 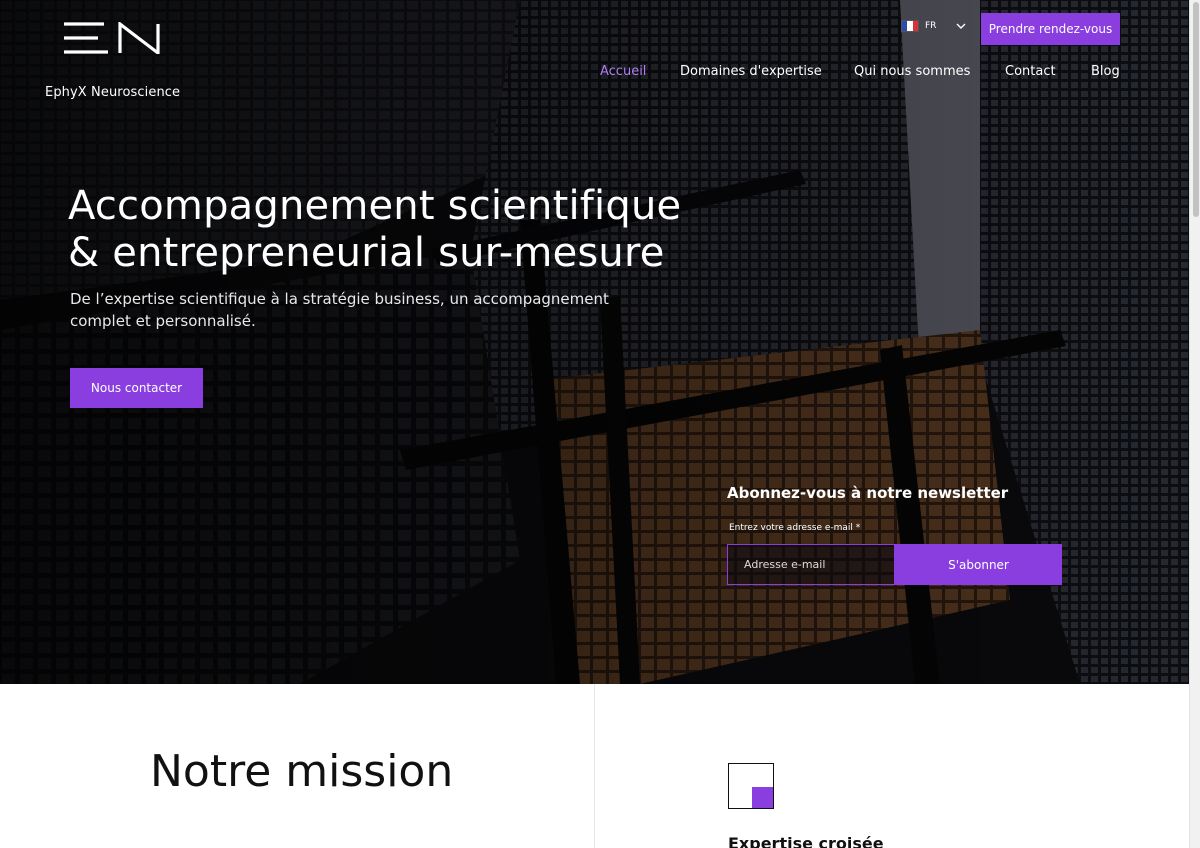 I want to click on language-selector: FR, so click(x=933, y=26).